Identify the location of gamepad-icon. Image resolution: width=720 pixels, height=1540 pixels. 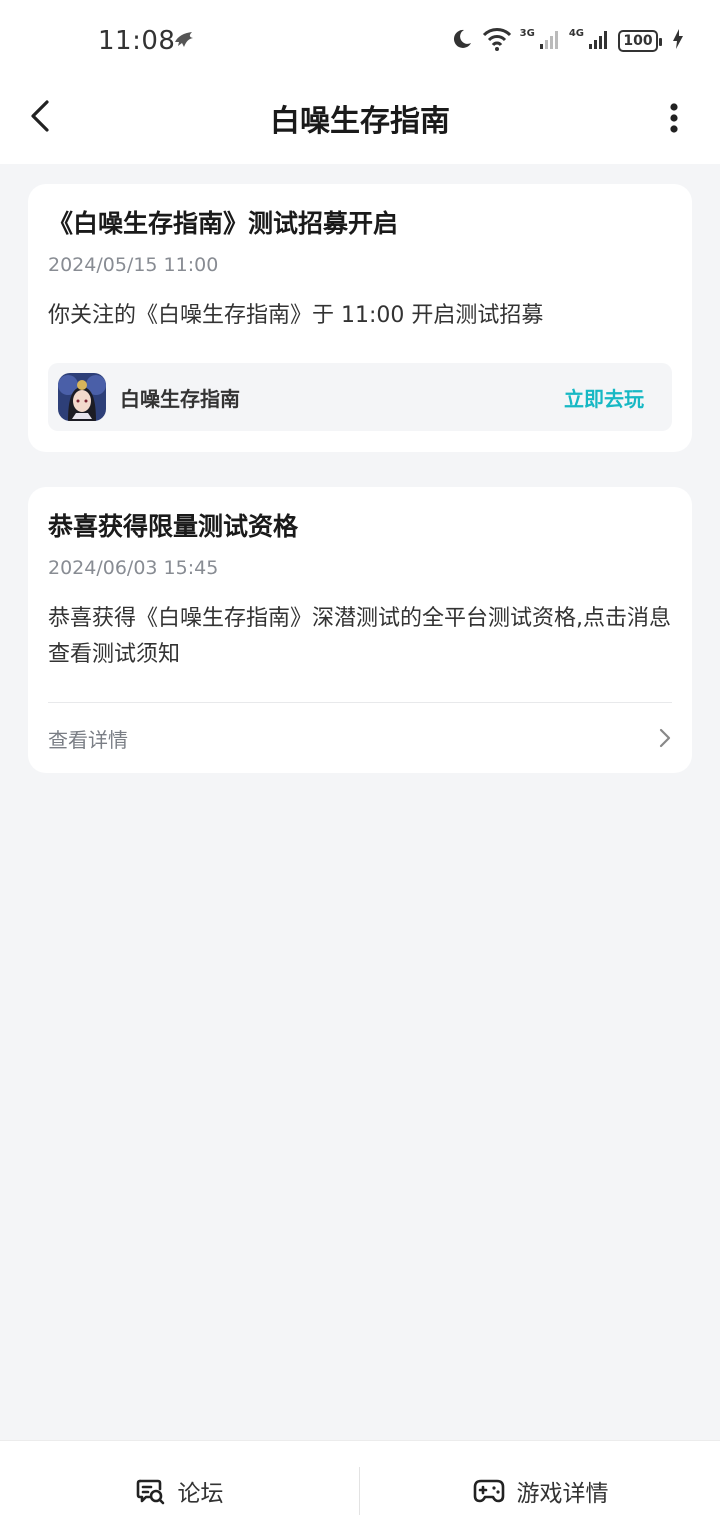
(488, 1491).